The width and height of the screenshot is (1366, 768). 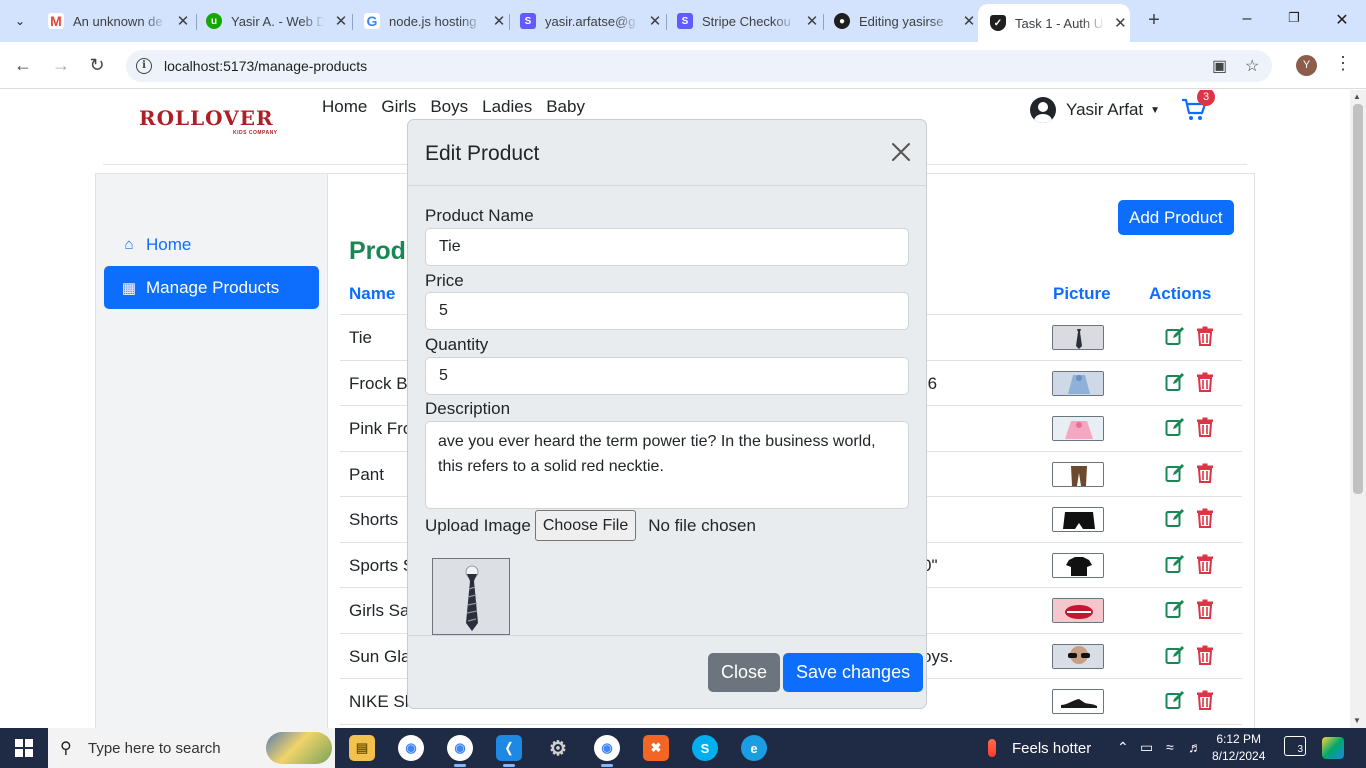 What do you see at coordinates (1238, 748) in the screenshot?
I see `system-clock: 6:12 PM 8/12/2024` at bounding box center [1238, 748].